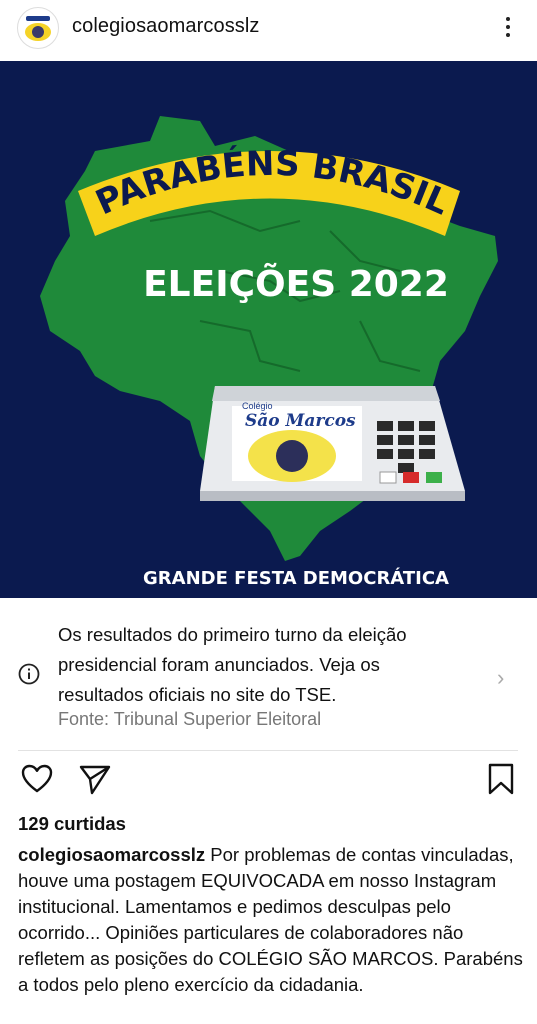 This screenshot has height=1024, width=537. What do you see at coordinates (268, 782) in the screenshot?
I see `action-bar` at bounding box center [268, 782].